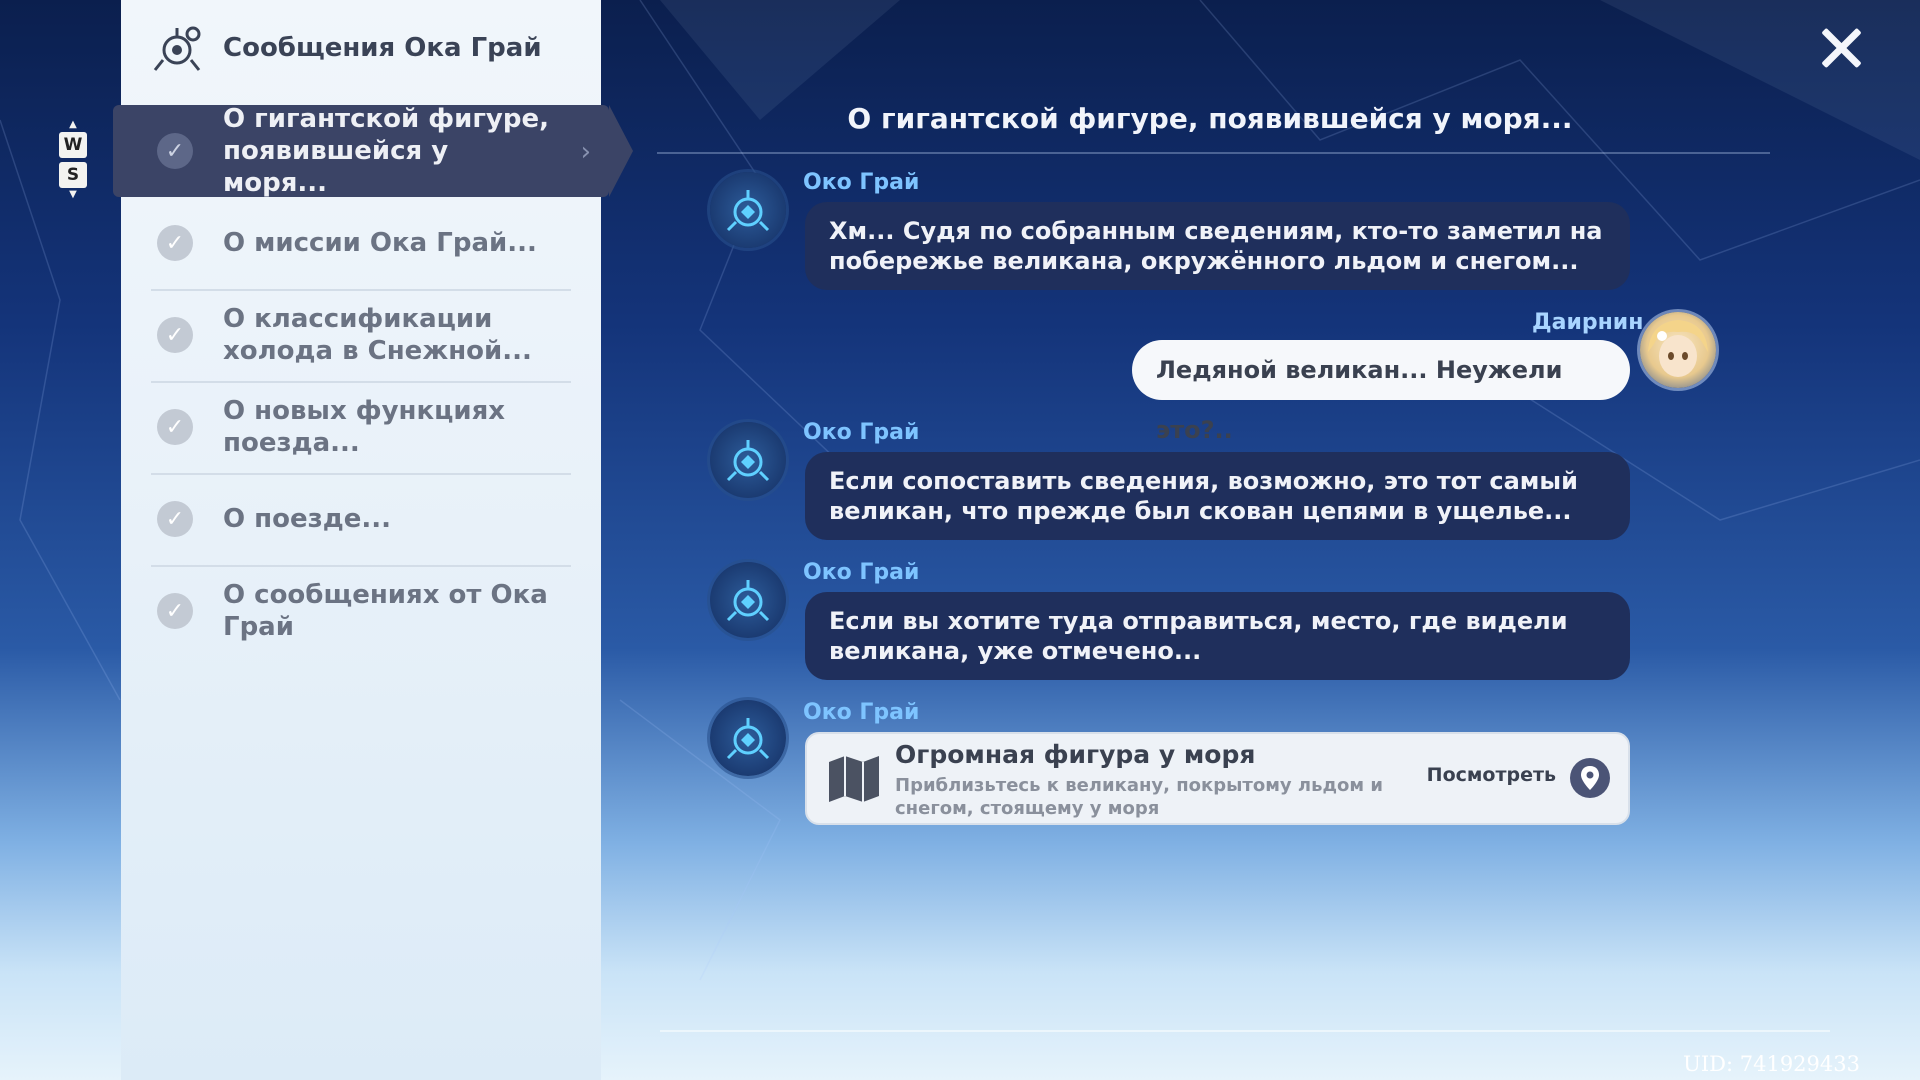  I want to click on pin-glyph-icon, so click(1590, 778).